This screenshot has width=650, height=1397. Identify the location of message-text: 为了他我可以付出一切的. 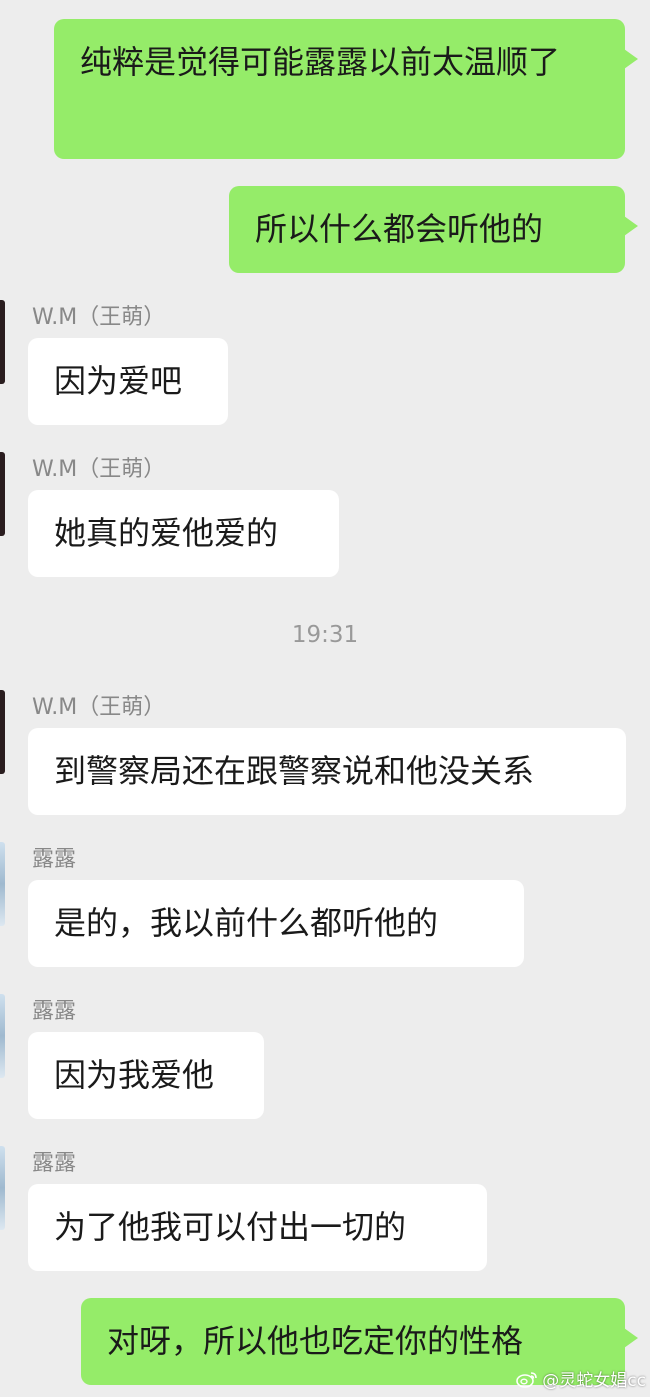
(230, 1227).